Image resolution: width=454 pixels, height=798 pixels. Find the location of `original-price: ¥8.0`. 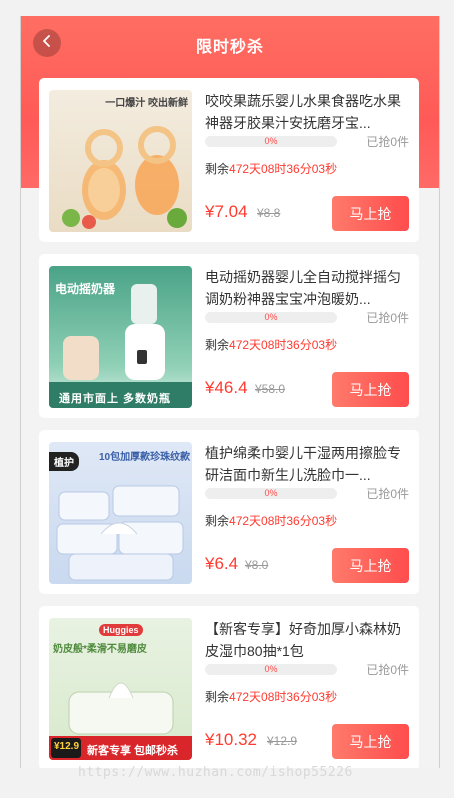

original-price: ¥8.0 is located at coordinates (257, 565).